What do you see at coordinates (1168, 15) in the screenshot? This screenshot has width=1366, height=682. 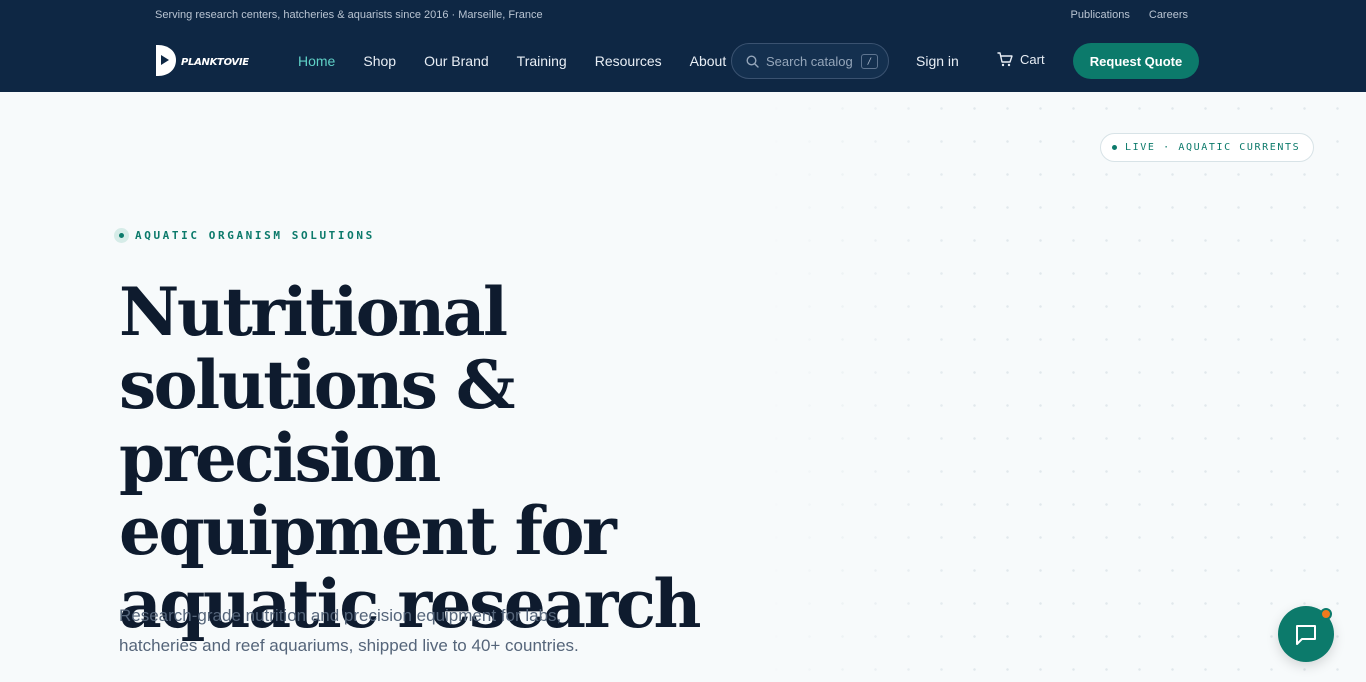 I see `careers-link: Careers` at bounding box center [1168, 15].